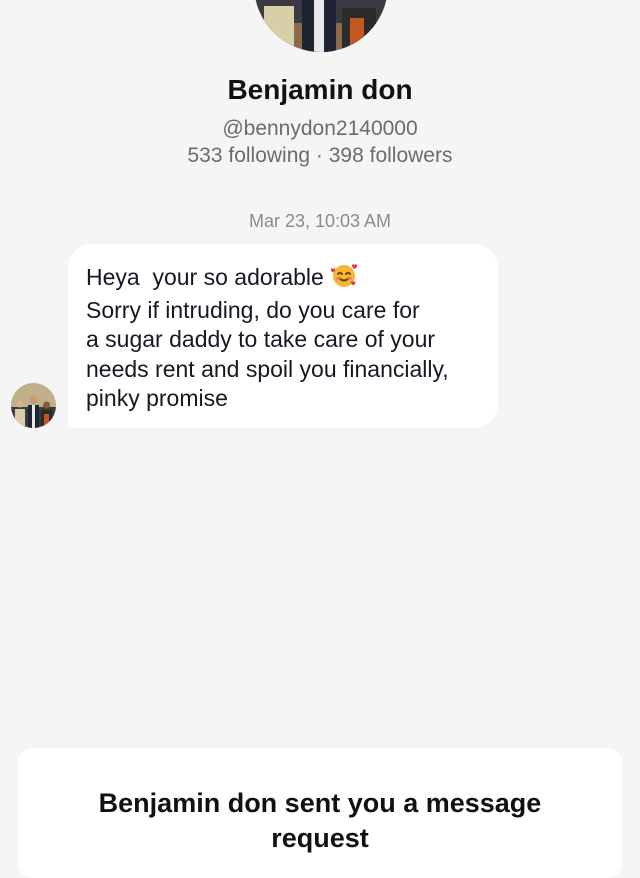 This screenshot has width=640, height=878. What do you see at coordinates (261, 339) in the screenshot?
I see `message-line-3: a sugar daddy to take care of your` at bounding box center [261, 339].